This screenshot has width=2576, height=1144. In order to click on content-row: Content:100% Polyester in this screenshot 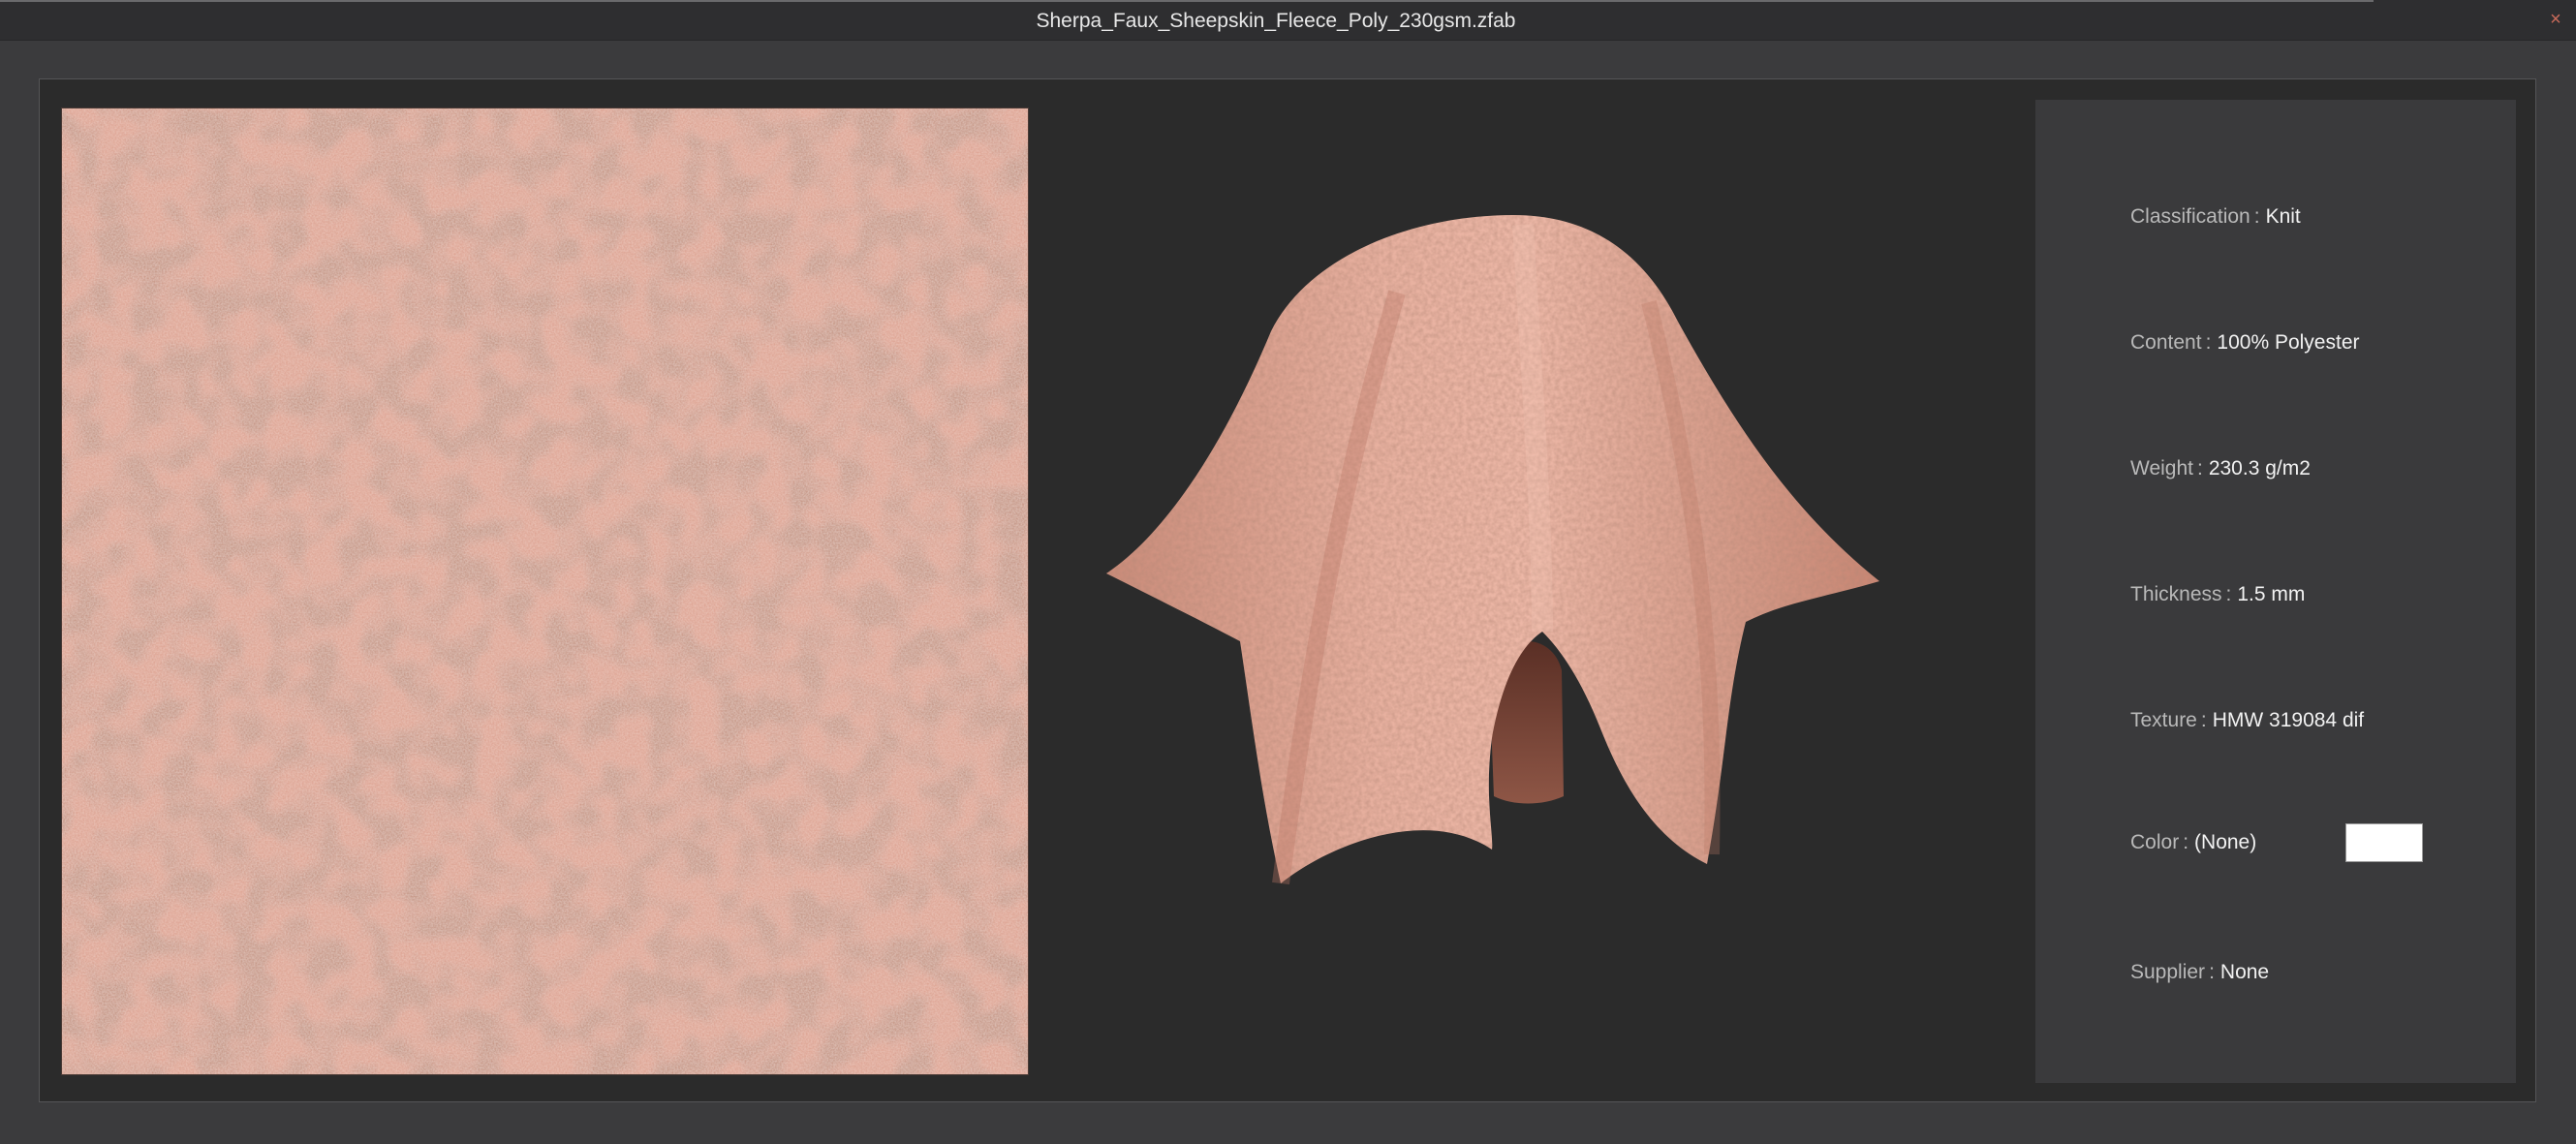, I will do `click(2245, 342)`.